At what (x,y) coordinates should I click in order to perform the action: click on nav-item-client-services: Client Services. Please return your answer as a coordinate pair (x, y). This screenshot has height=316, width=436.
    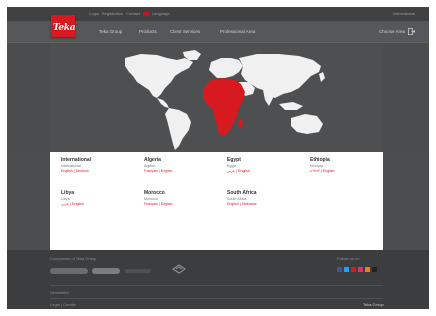
    Looking at the image, I should click on (185, 31).